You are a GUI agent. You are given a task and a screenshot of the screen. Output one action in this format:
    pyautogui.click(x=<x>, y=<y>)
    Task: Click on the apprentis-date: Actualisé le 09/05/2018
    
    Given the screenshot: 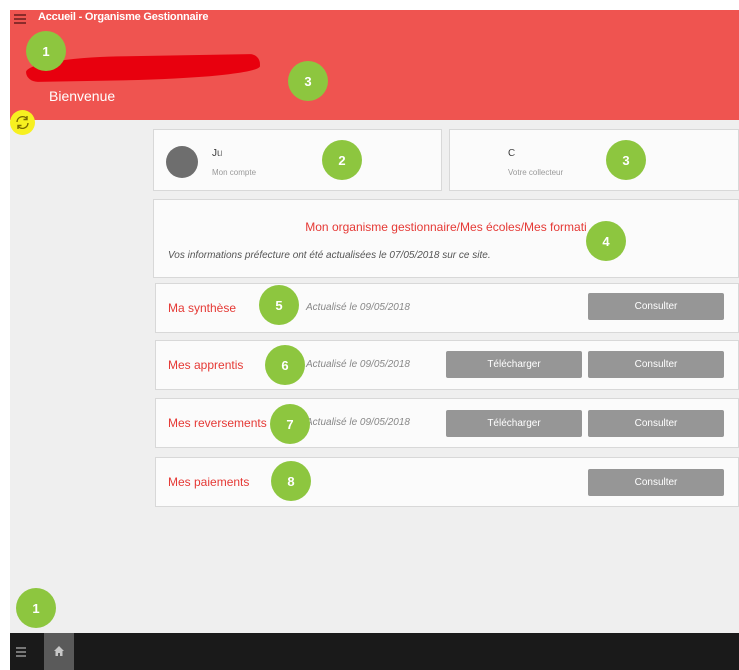 What is the action you would take?
    pyautogui.click(x=358, y=364)
    